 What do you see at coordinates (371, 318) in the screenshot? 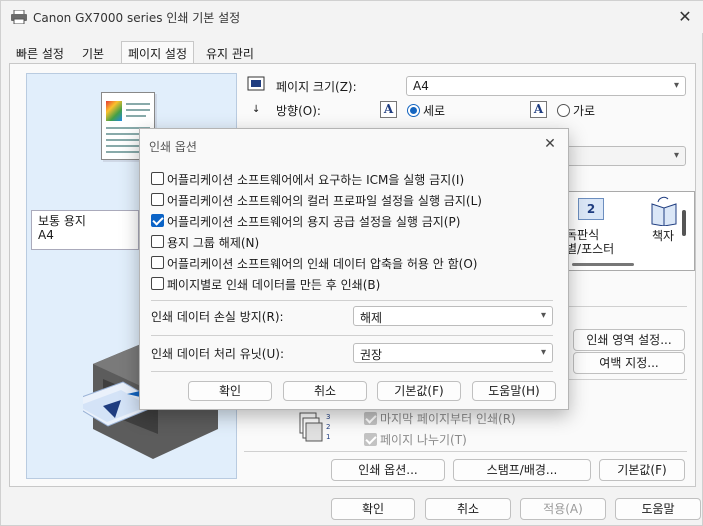
I see `prevent-data-loss-value: 해제` at bounding box center [371, 318].